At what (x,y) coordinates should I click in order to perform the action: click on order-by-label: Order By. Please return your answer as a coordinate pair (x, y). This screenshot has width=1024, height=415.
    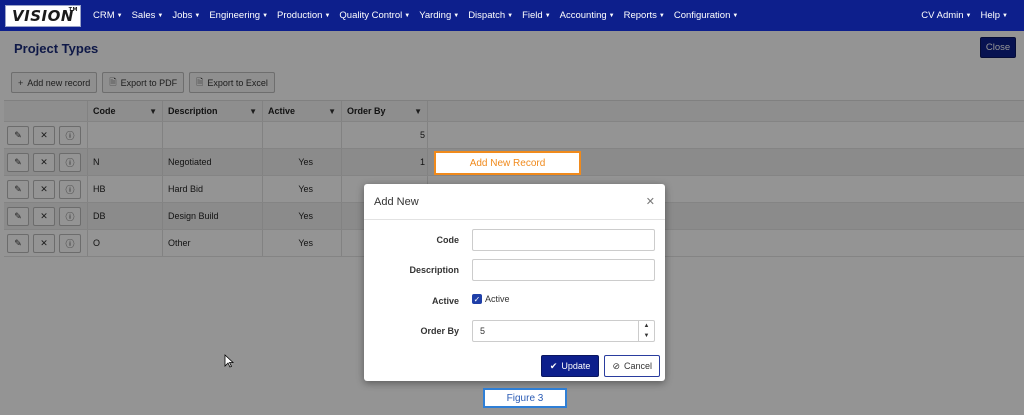
    Looking at the image, I should click on (439, 331).